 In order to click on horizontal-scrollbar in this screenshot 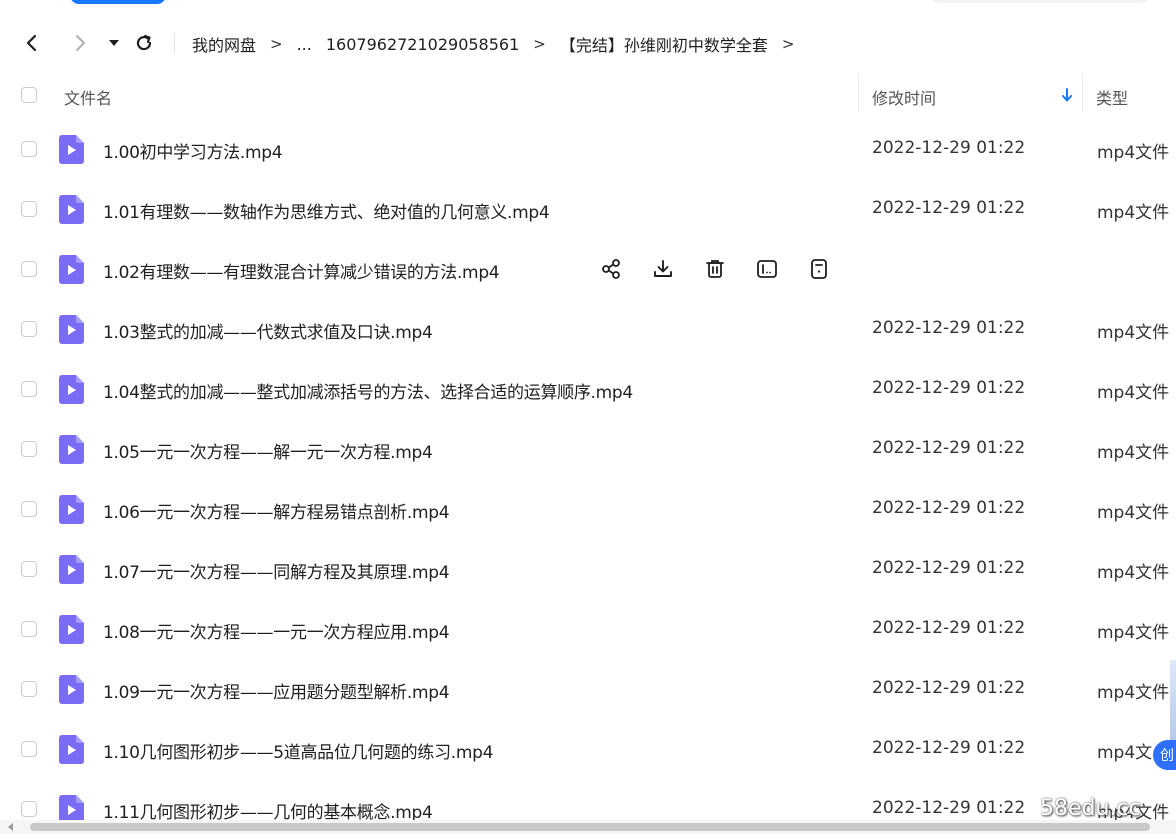, I will do `click(588, 827)`.